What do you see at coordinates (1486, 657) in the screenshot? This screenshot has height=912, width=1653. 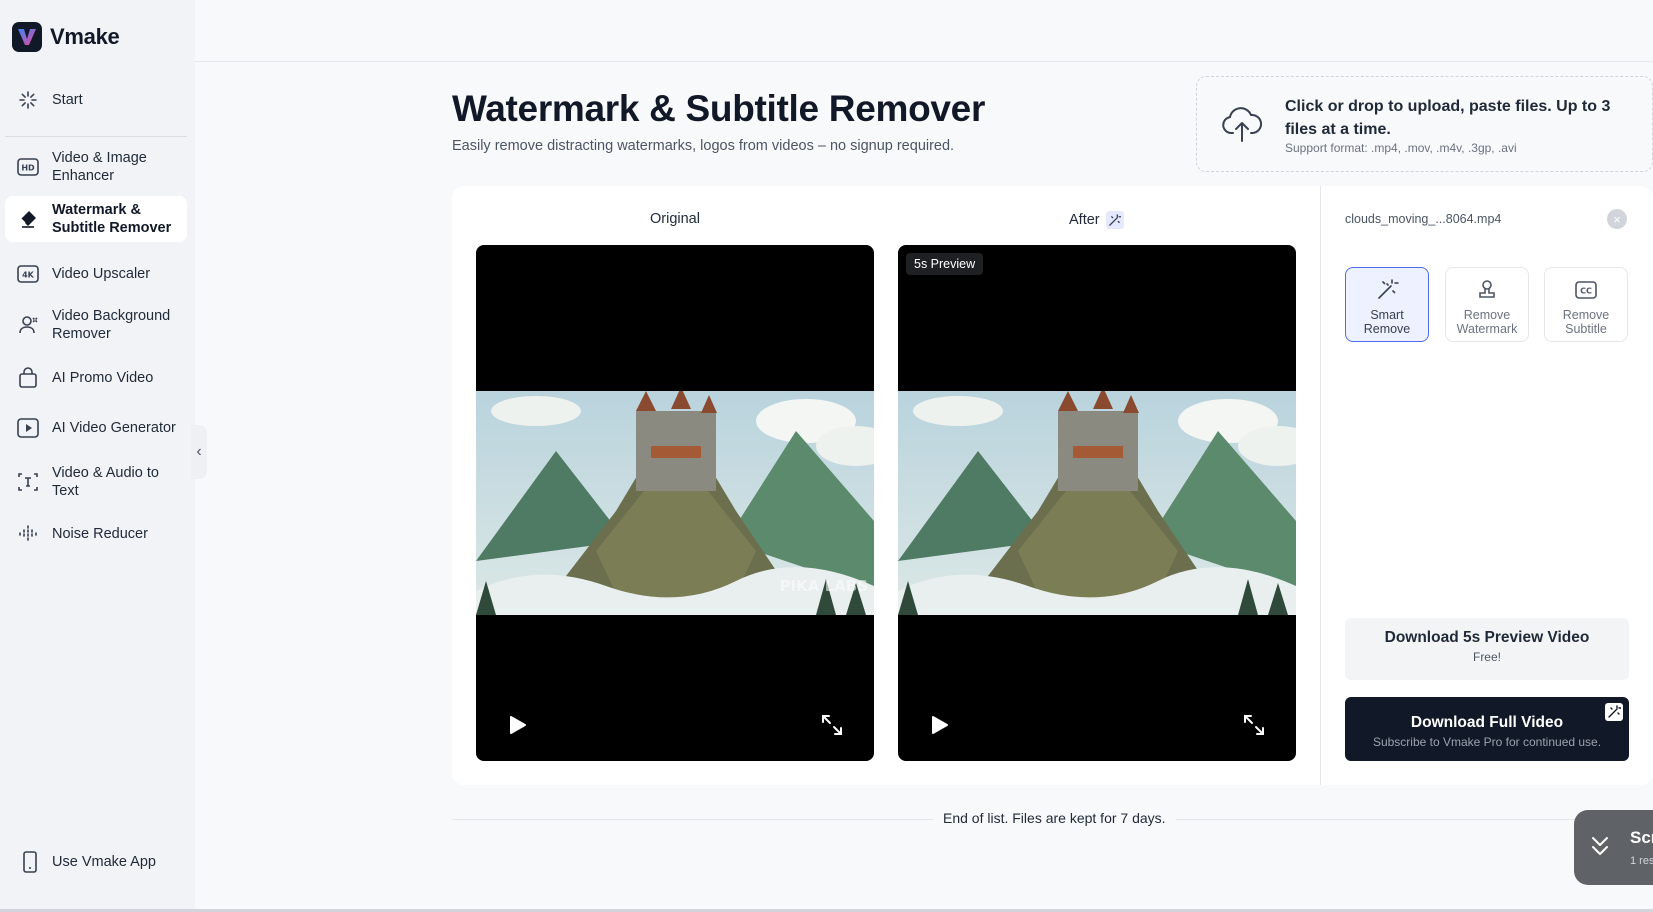 I see `download-preview-note: Free!` at bounding box center [1486, 657].